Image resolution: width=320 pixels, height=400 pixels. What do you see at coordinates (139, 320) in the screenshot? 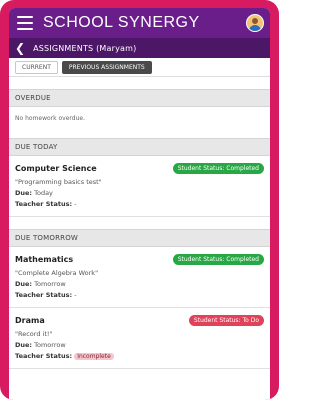
I see `assignment-header: Drama Student Status: To Do` at bounding box center [139, 320].